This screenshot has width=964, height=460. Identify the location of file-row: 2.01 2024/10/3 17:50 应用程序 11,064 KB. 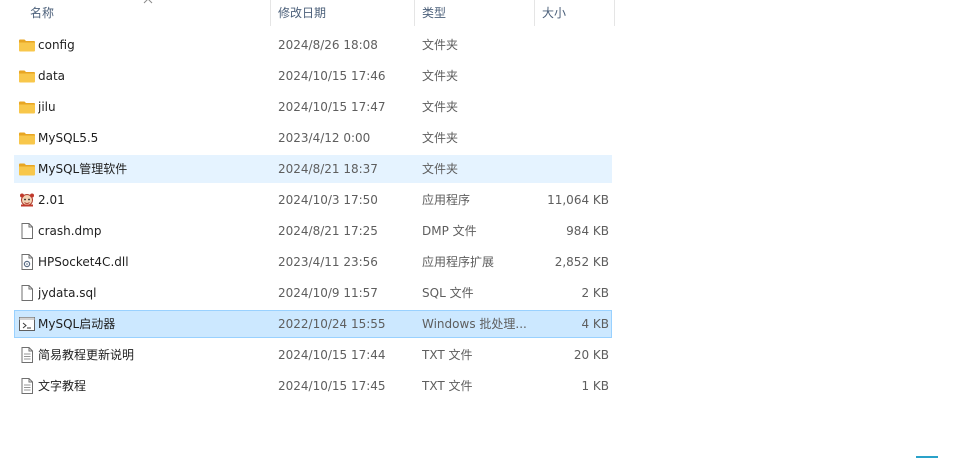
(313, 200).